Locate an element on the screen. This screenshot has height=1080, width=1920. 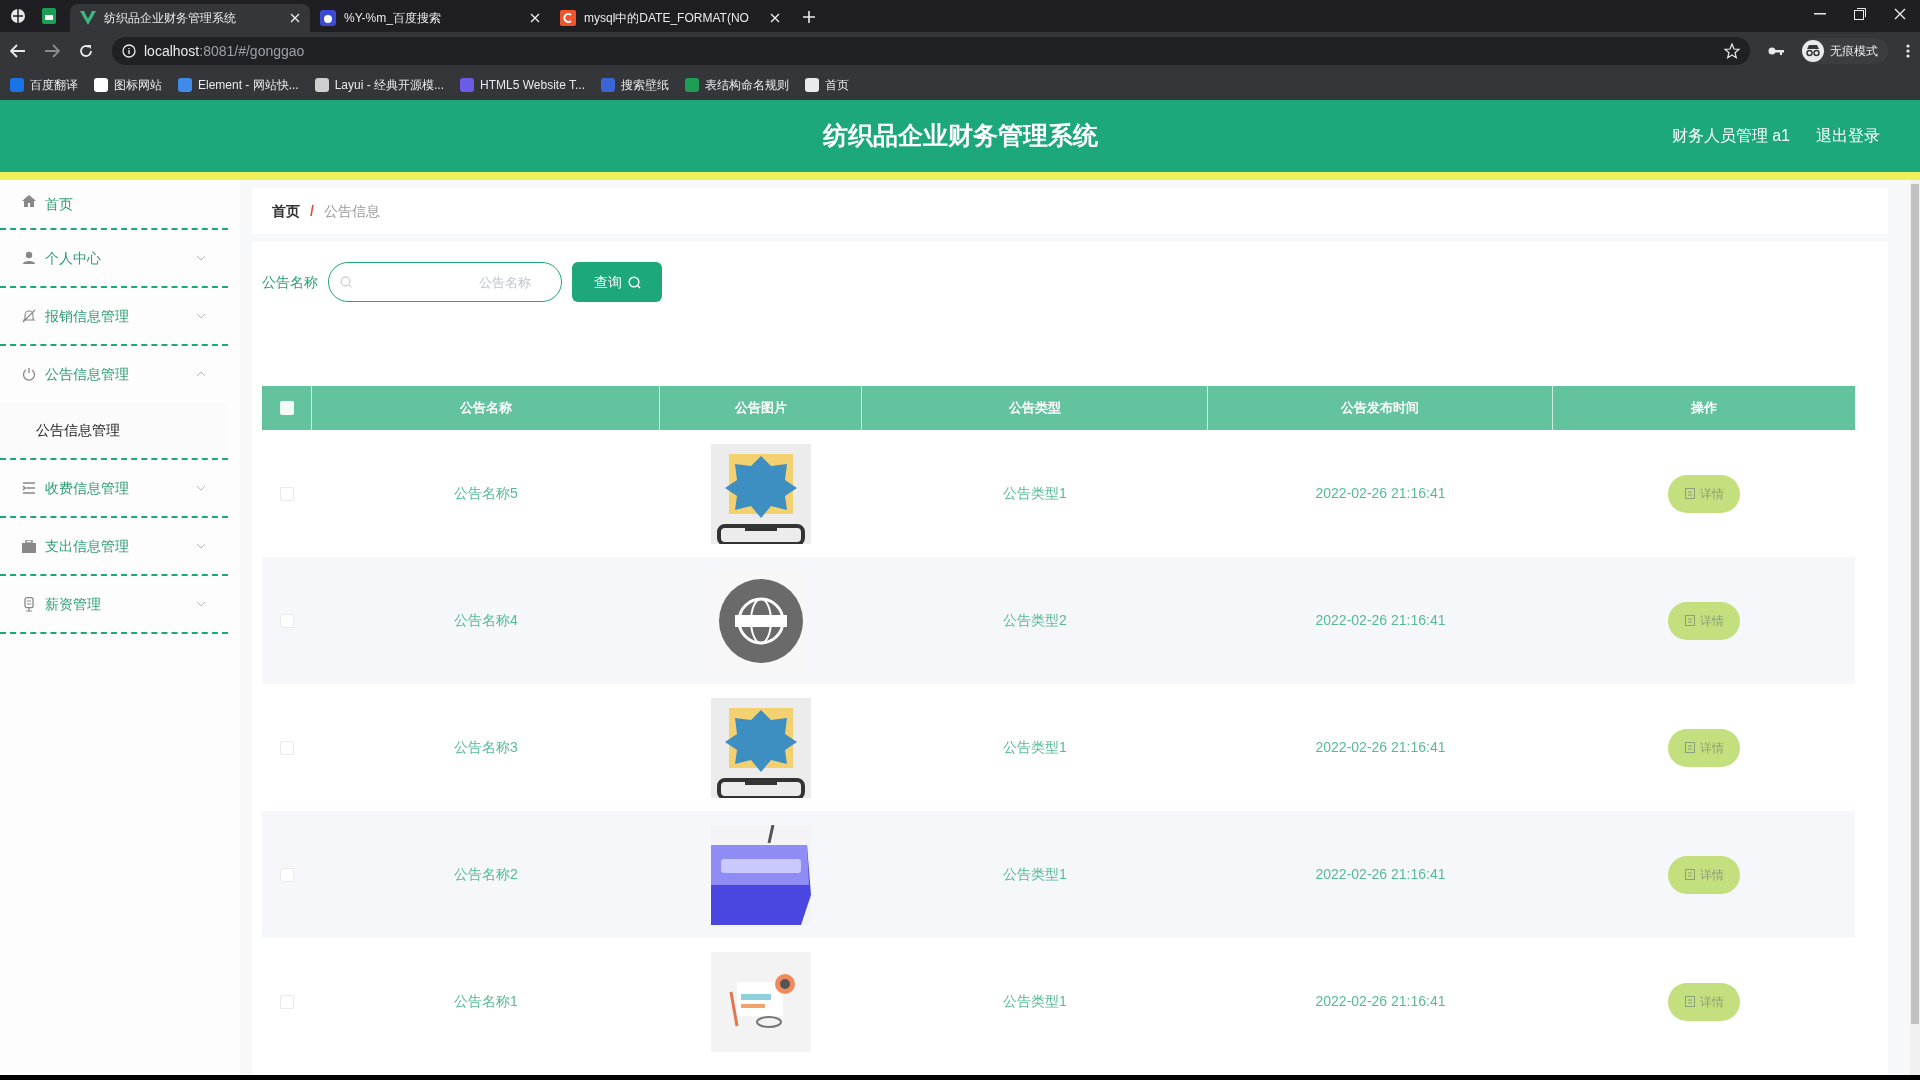
search-field: 公告名称 is located at coordinates (445, 282).